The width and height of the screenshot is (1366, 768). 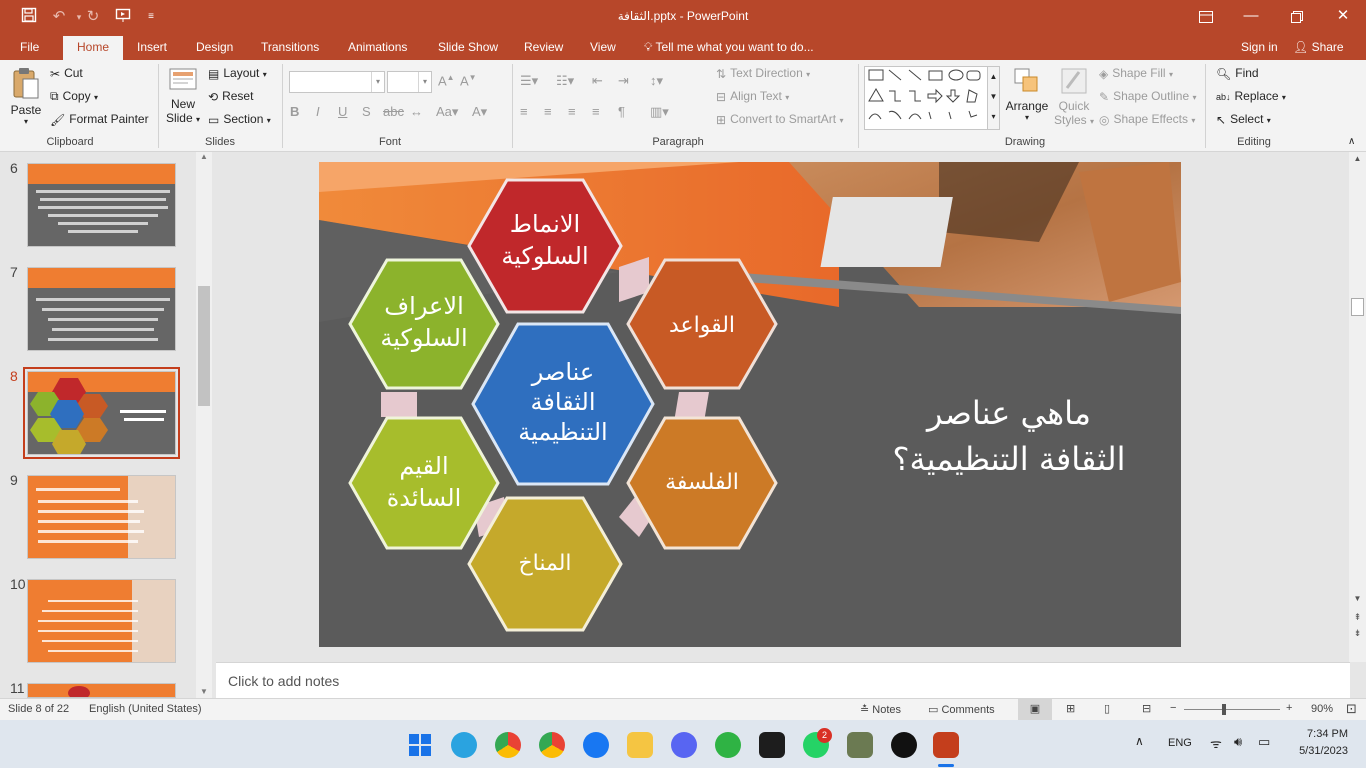 What do you see at coordinates (1147, 119) in the screenshot?
I see `shape-effects-button: ◎ Shape Effects ▾` at bounding box center [1147, 119].